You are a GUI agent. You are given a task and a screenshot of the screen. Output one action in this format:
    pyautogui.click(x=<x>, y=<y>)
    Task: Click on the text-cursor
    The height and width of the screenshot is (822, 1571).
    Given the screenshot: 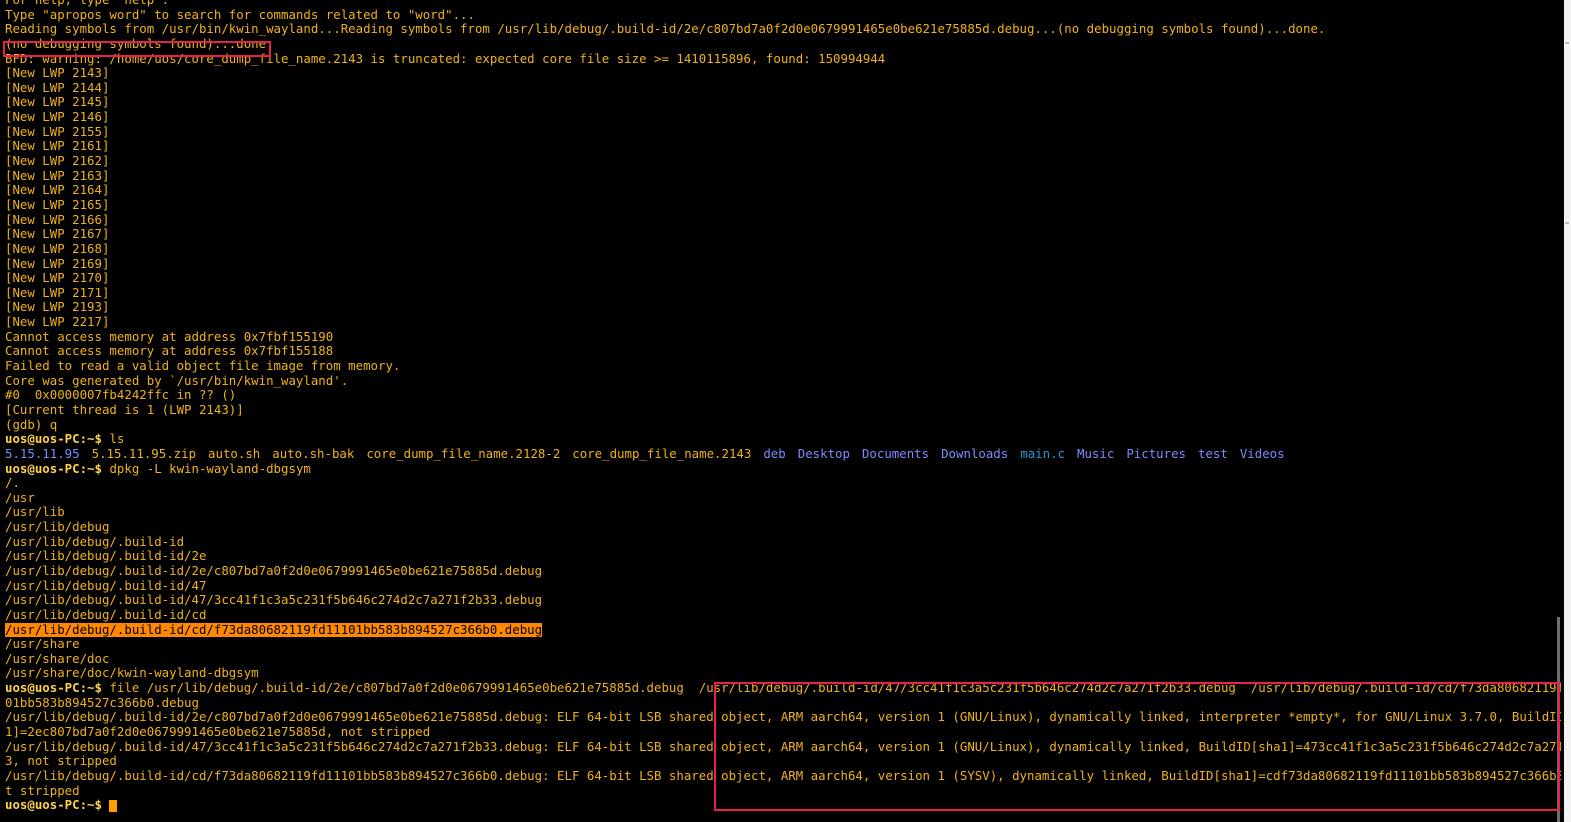 What is the action you would take?
    pyautogui.click(x=113, y=805)
    